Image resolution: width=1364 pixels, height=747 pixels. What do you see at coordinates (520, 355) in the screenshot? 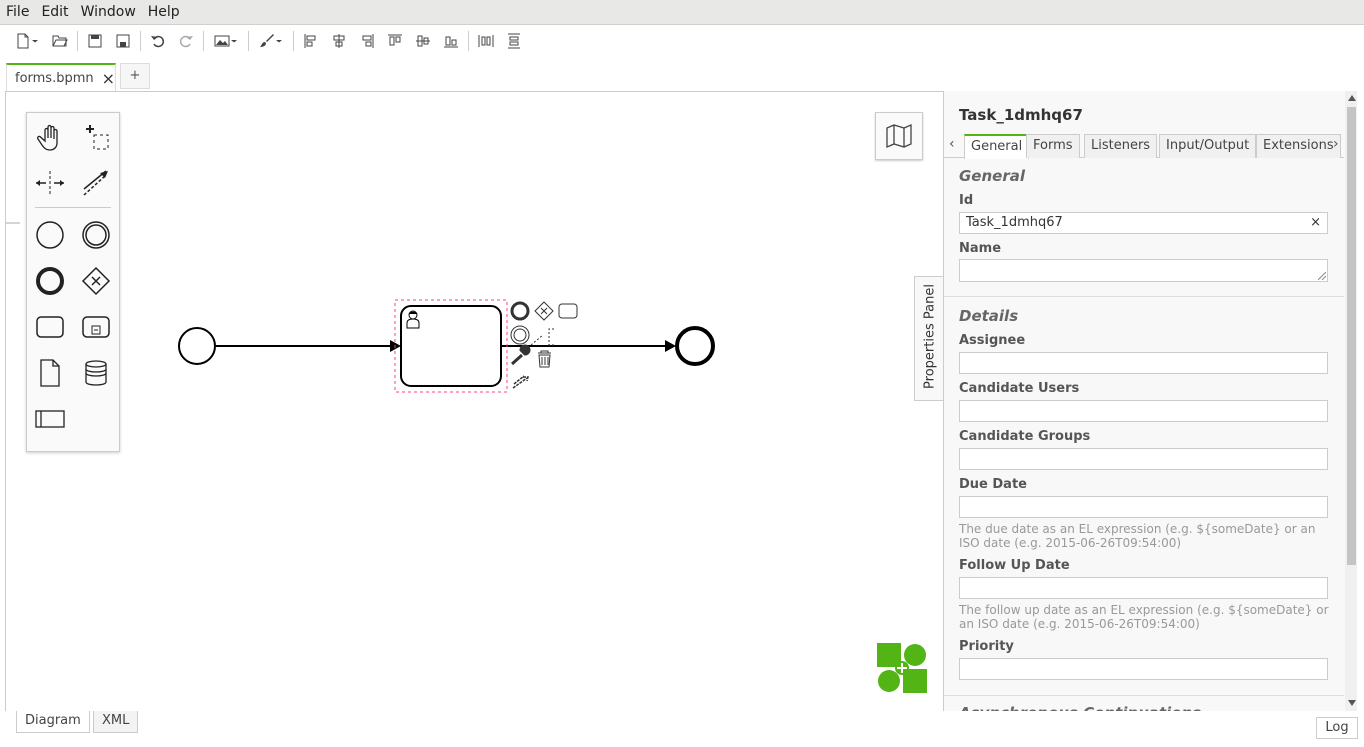
I see `wrench-icon` at bounding box center [520, 355].